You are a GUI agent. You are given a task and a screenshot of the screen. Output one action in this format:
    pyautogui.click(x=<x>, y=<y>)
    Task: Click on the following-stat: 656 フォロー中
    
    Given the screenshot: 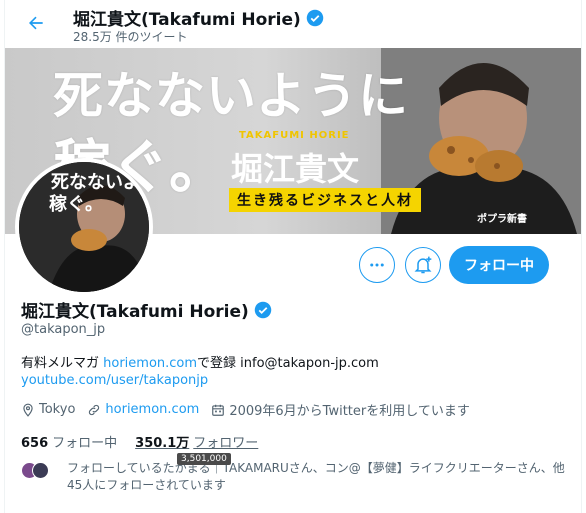 What is the action you would take?
    pyautogui.click(x=69, y=441)
    